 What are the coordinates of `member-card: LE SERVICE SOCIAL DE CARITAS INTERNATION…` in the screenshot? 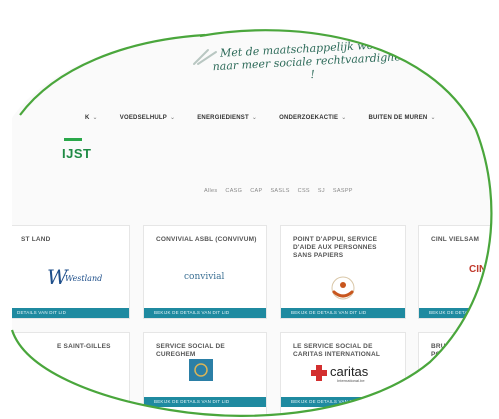 It's located at (343, 375).